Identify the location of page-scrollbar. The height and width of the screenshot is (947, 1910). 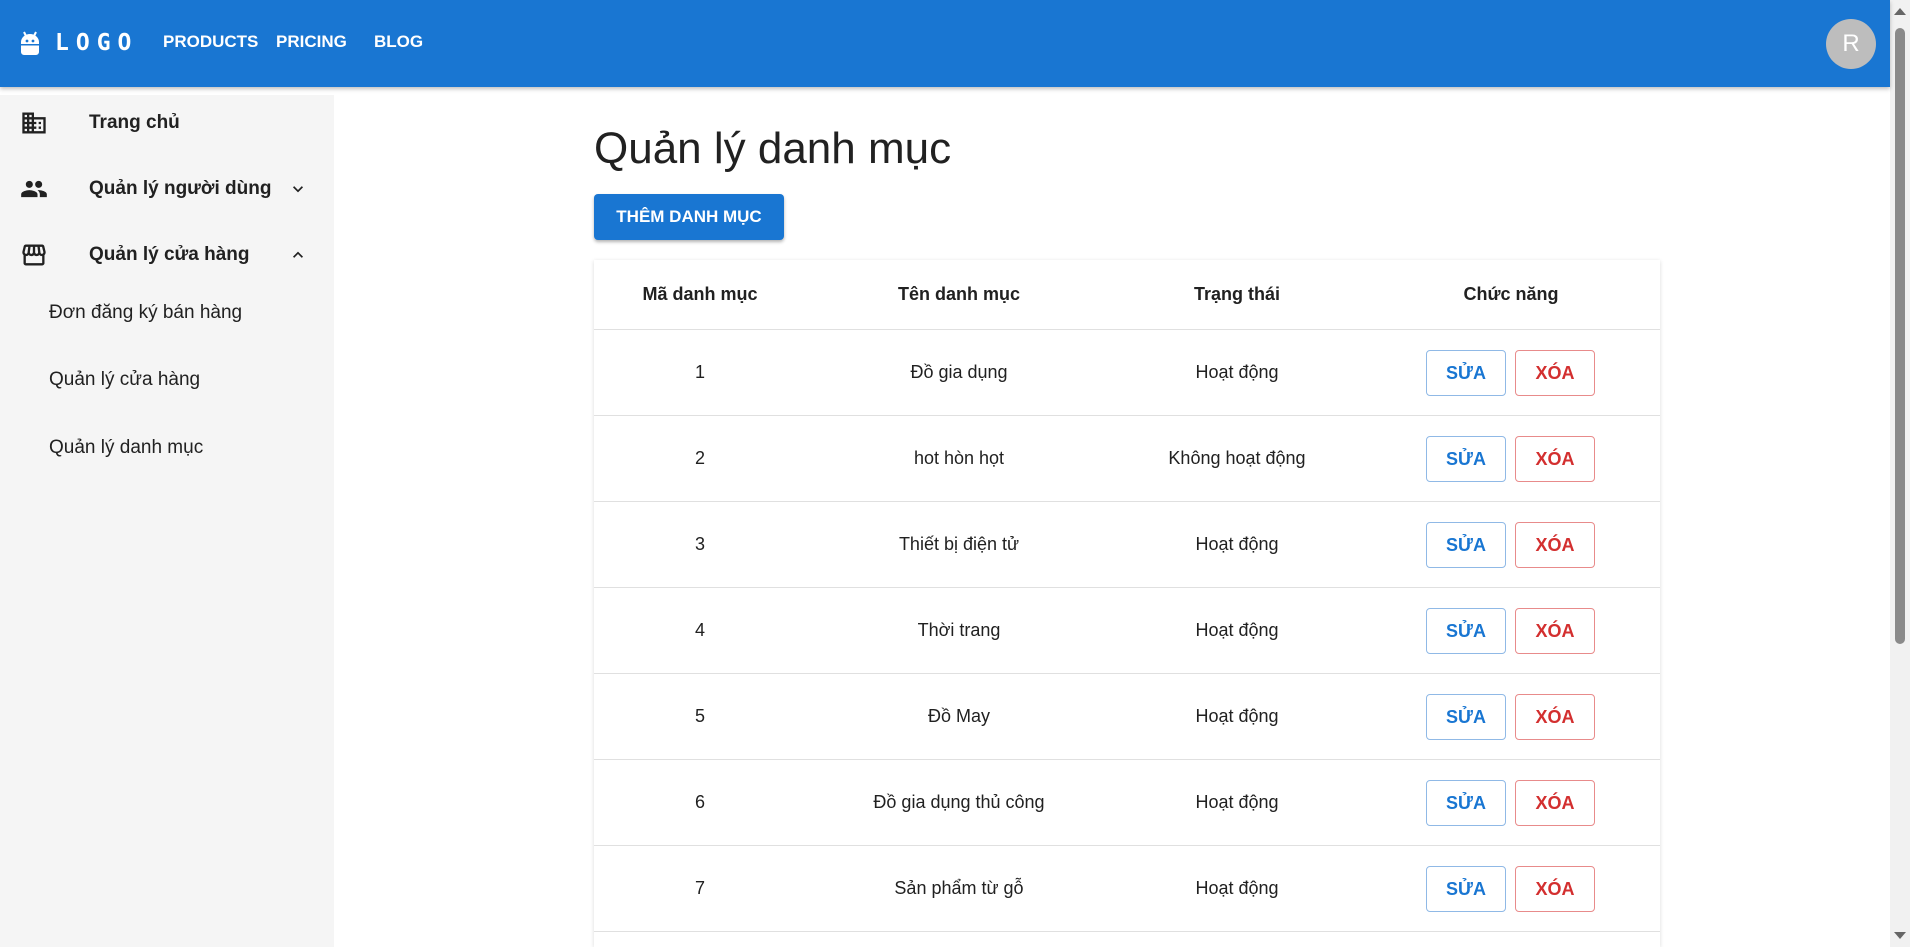
(1900, 473).